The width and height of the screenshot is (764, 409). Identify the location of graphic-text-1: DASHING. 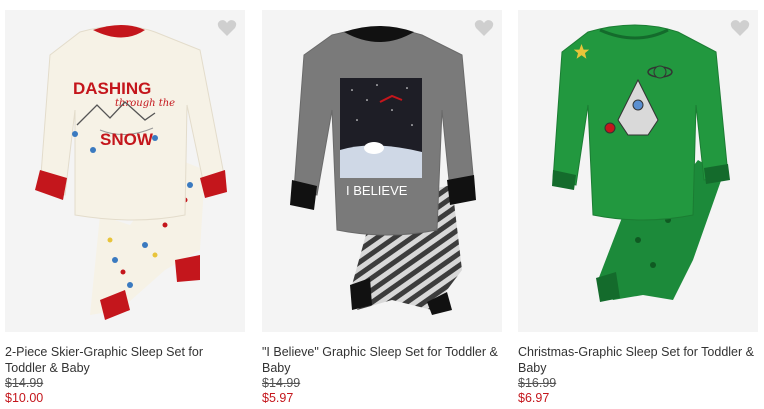
(112, 88).